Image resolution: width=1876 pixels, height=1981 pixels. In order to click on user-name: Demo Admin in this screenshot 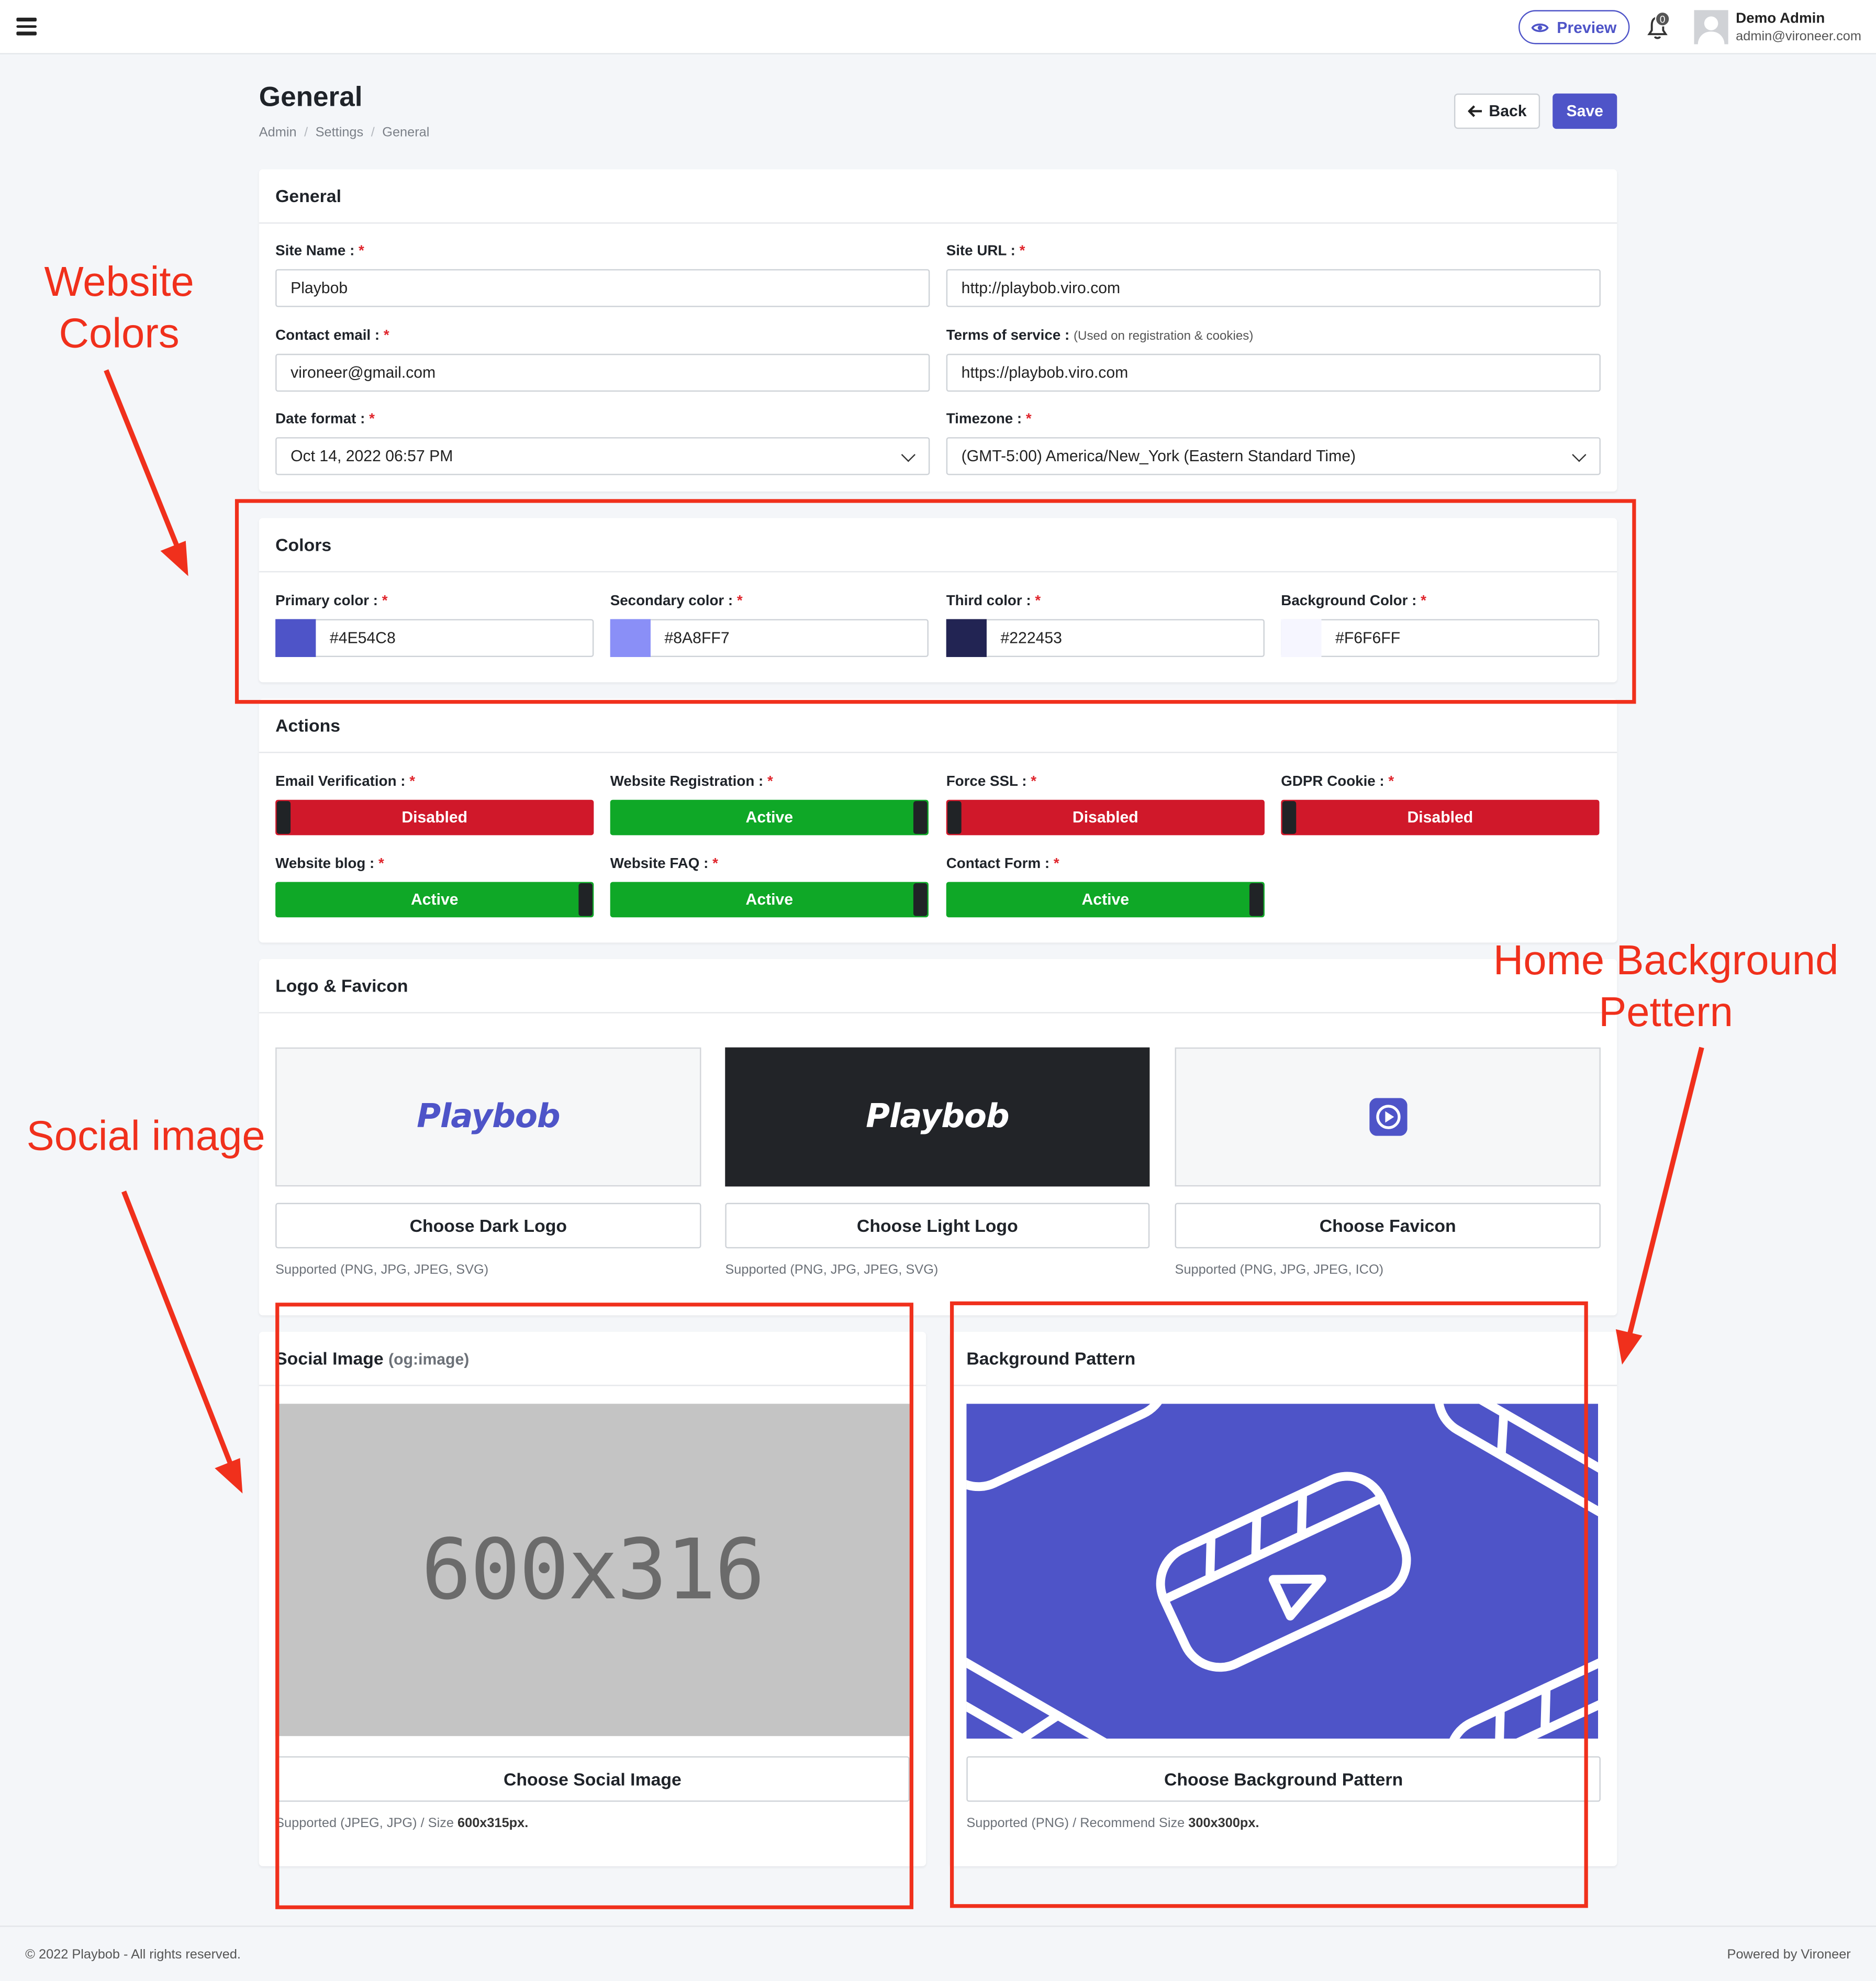, I will do `click(1780, 19)`.